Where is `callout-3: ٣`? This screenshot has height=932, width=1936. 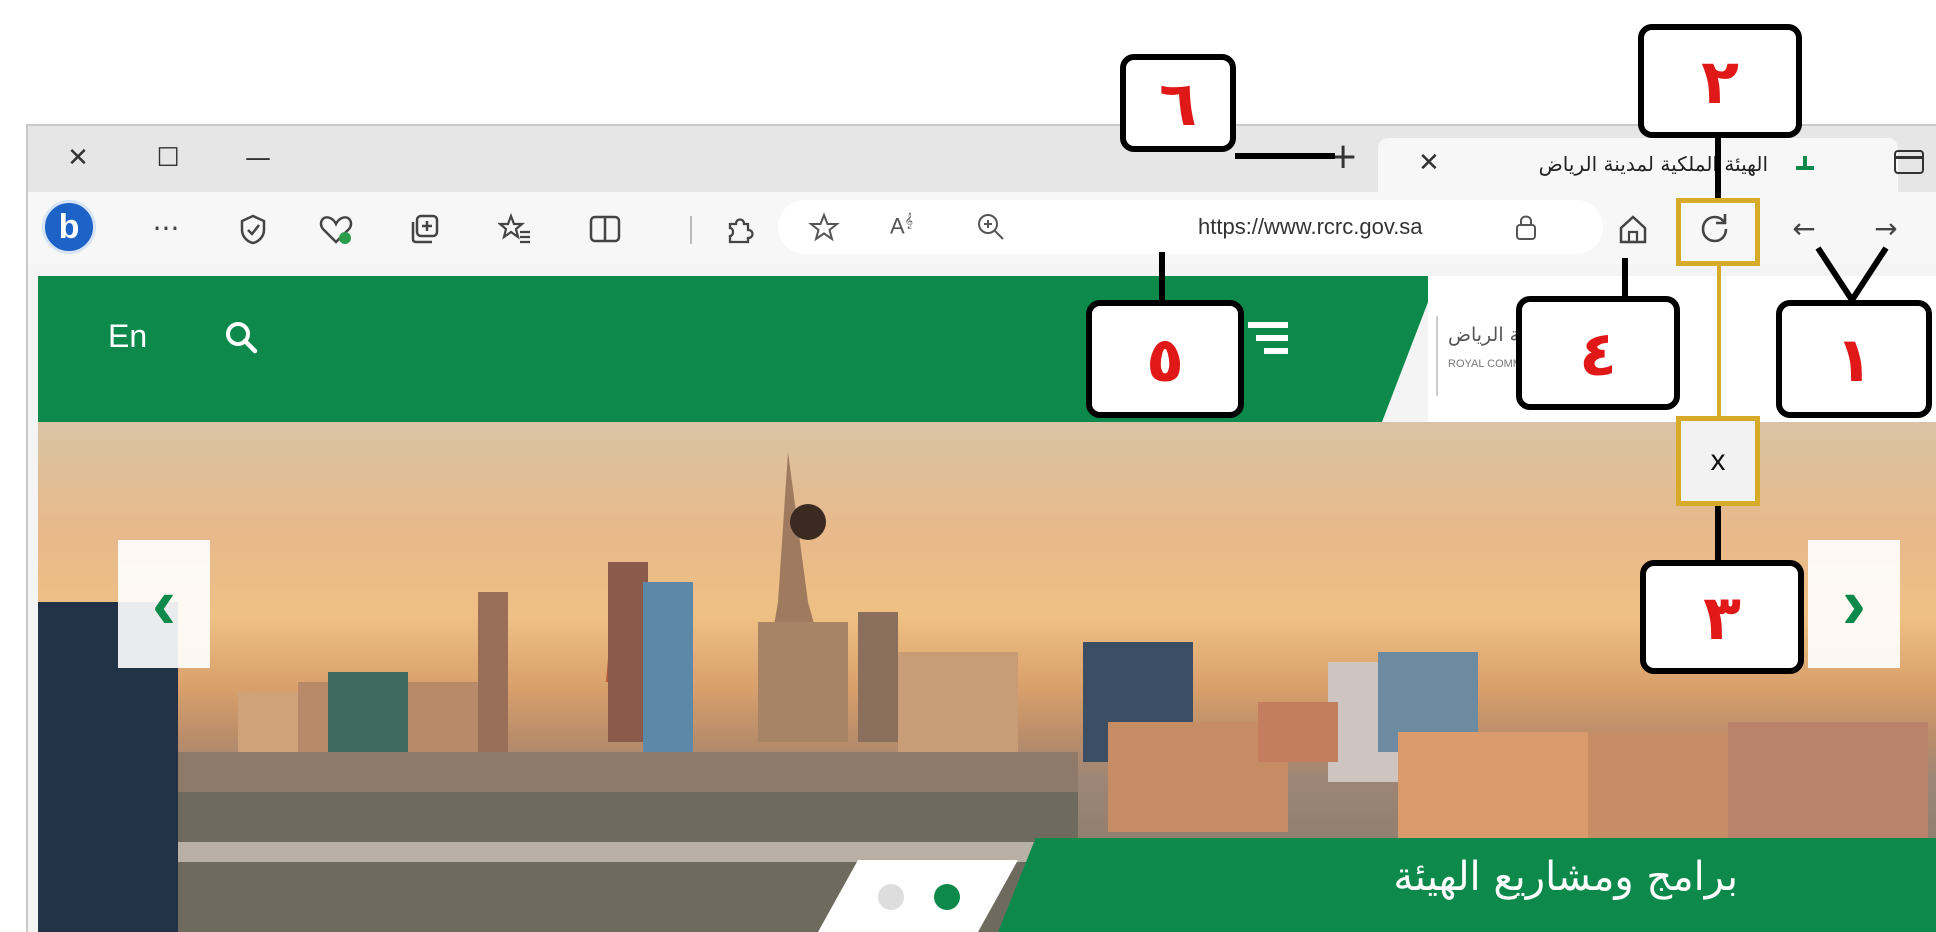
callout-3: ٣ is located at coordinates (1722, 617).